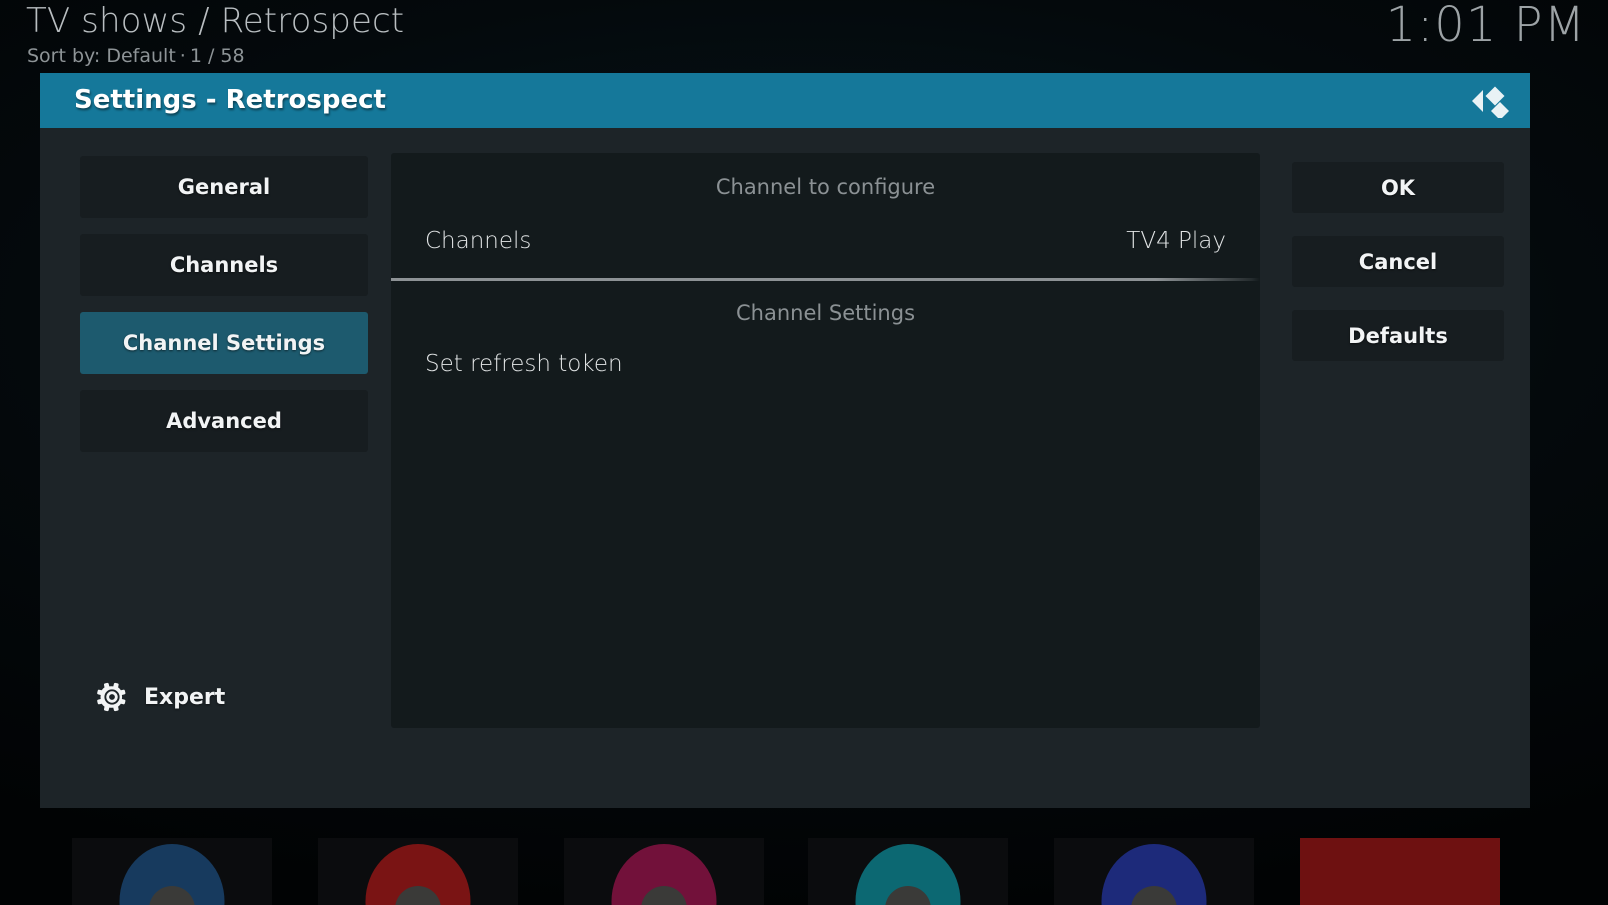 The height and width of the screenshot is (905, 1608). I want to click on settings-level-label: Expert, so click(185, 697).